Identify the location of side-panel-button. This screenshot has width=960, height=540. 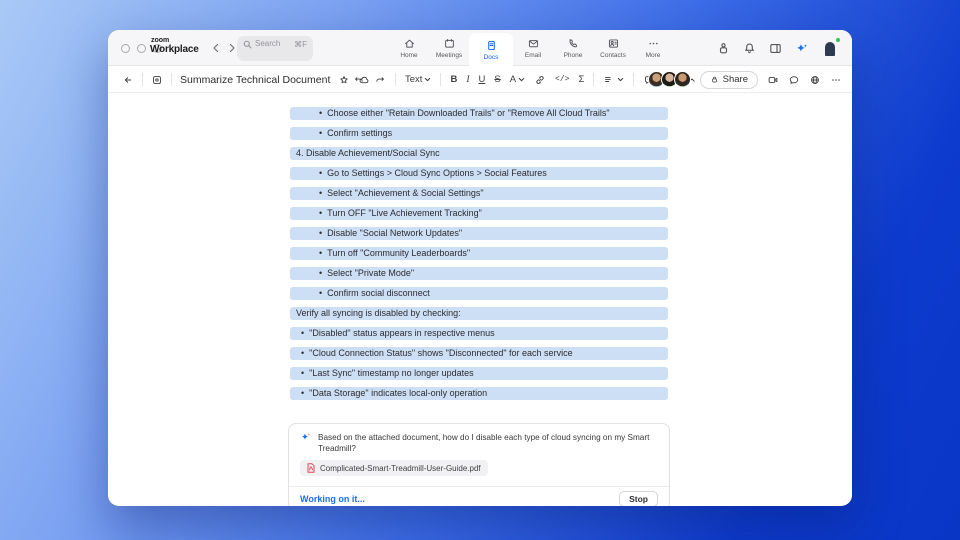
(775, 48).